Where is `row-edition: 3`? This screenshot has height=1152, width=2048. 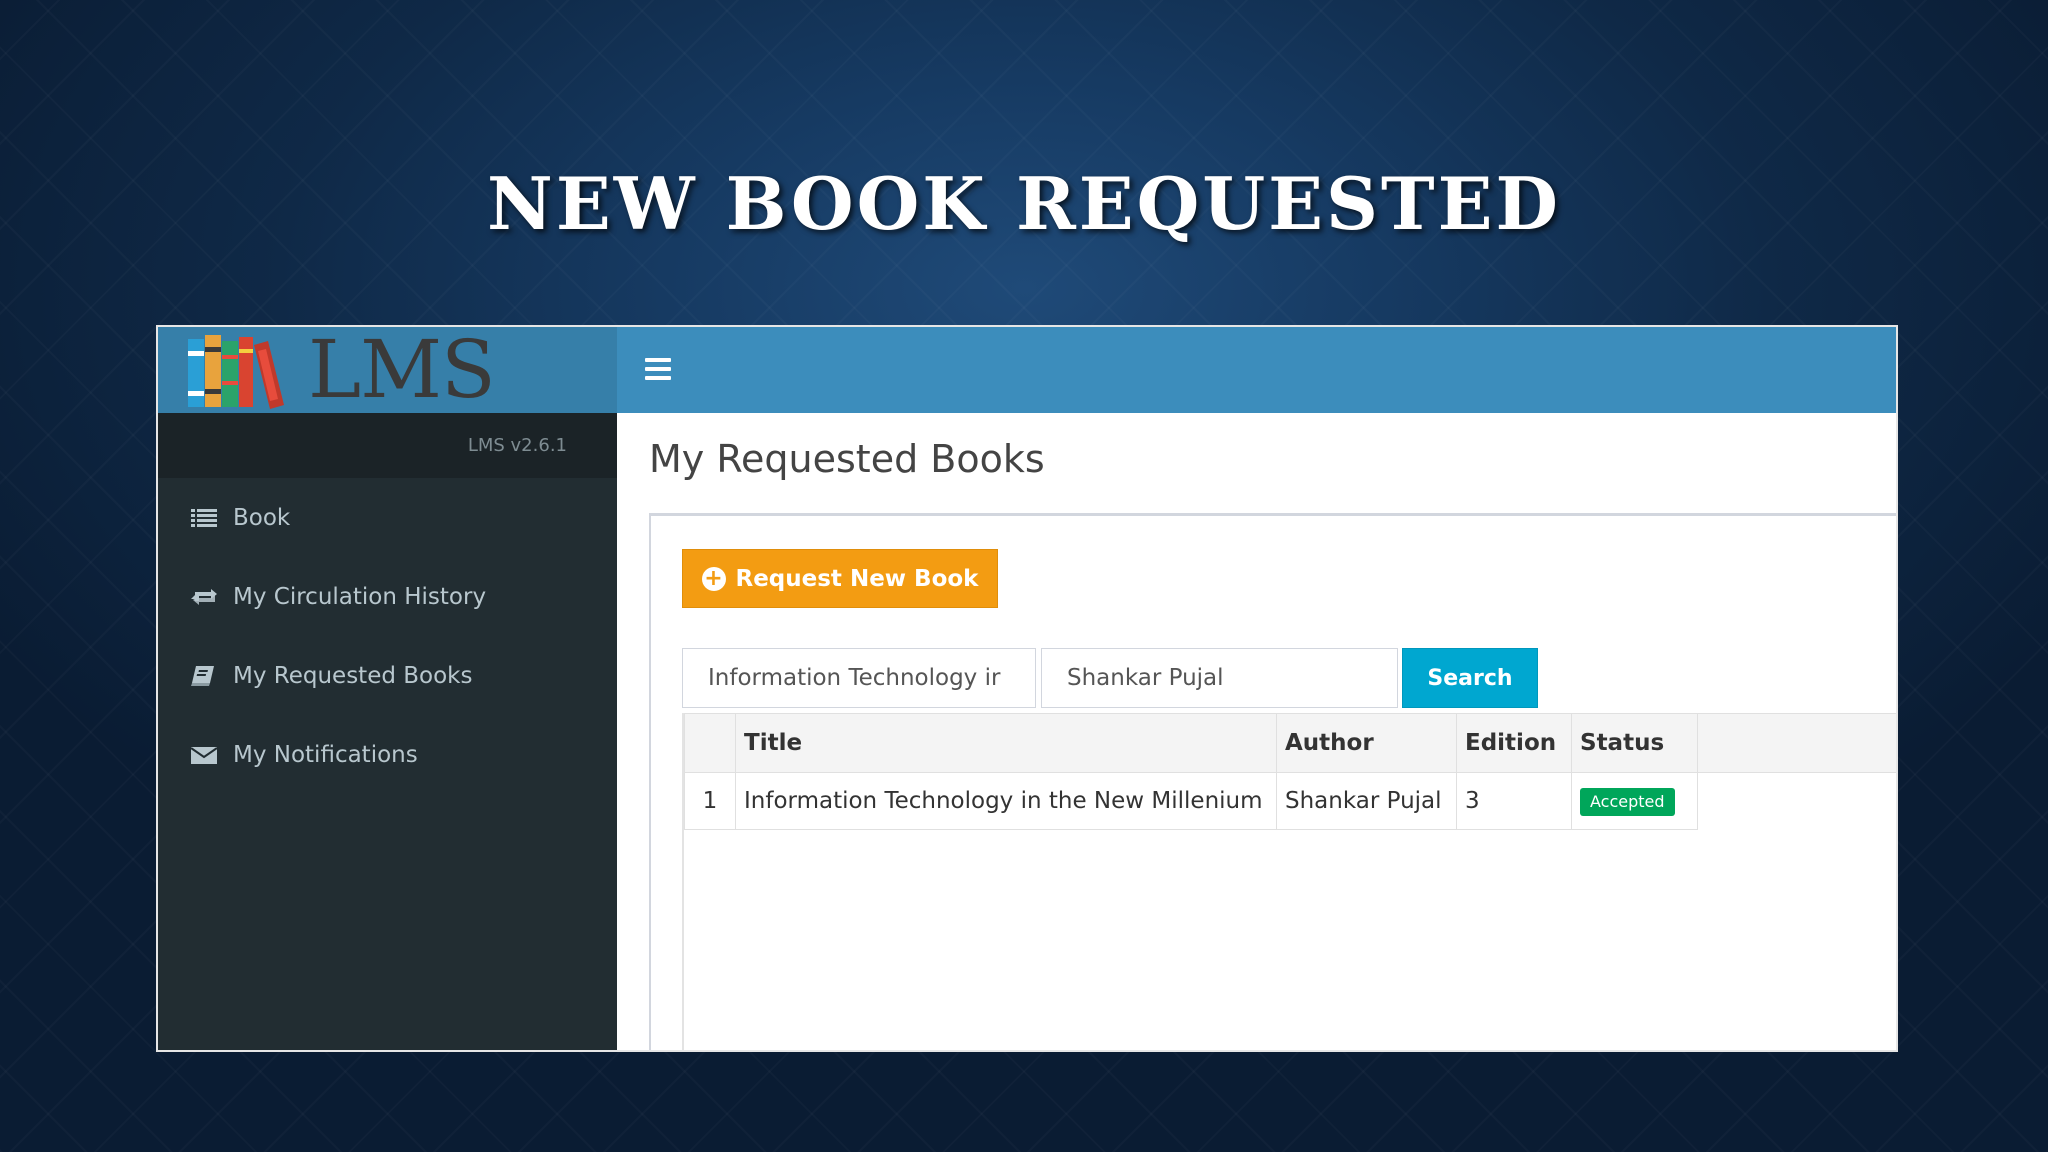
row-edition: 3 is located at coordinates (1514, 801).